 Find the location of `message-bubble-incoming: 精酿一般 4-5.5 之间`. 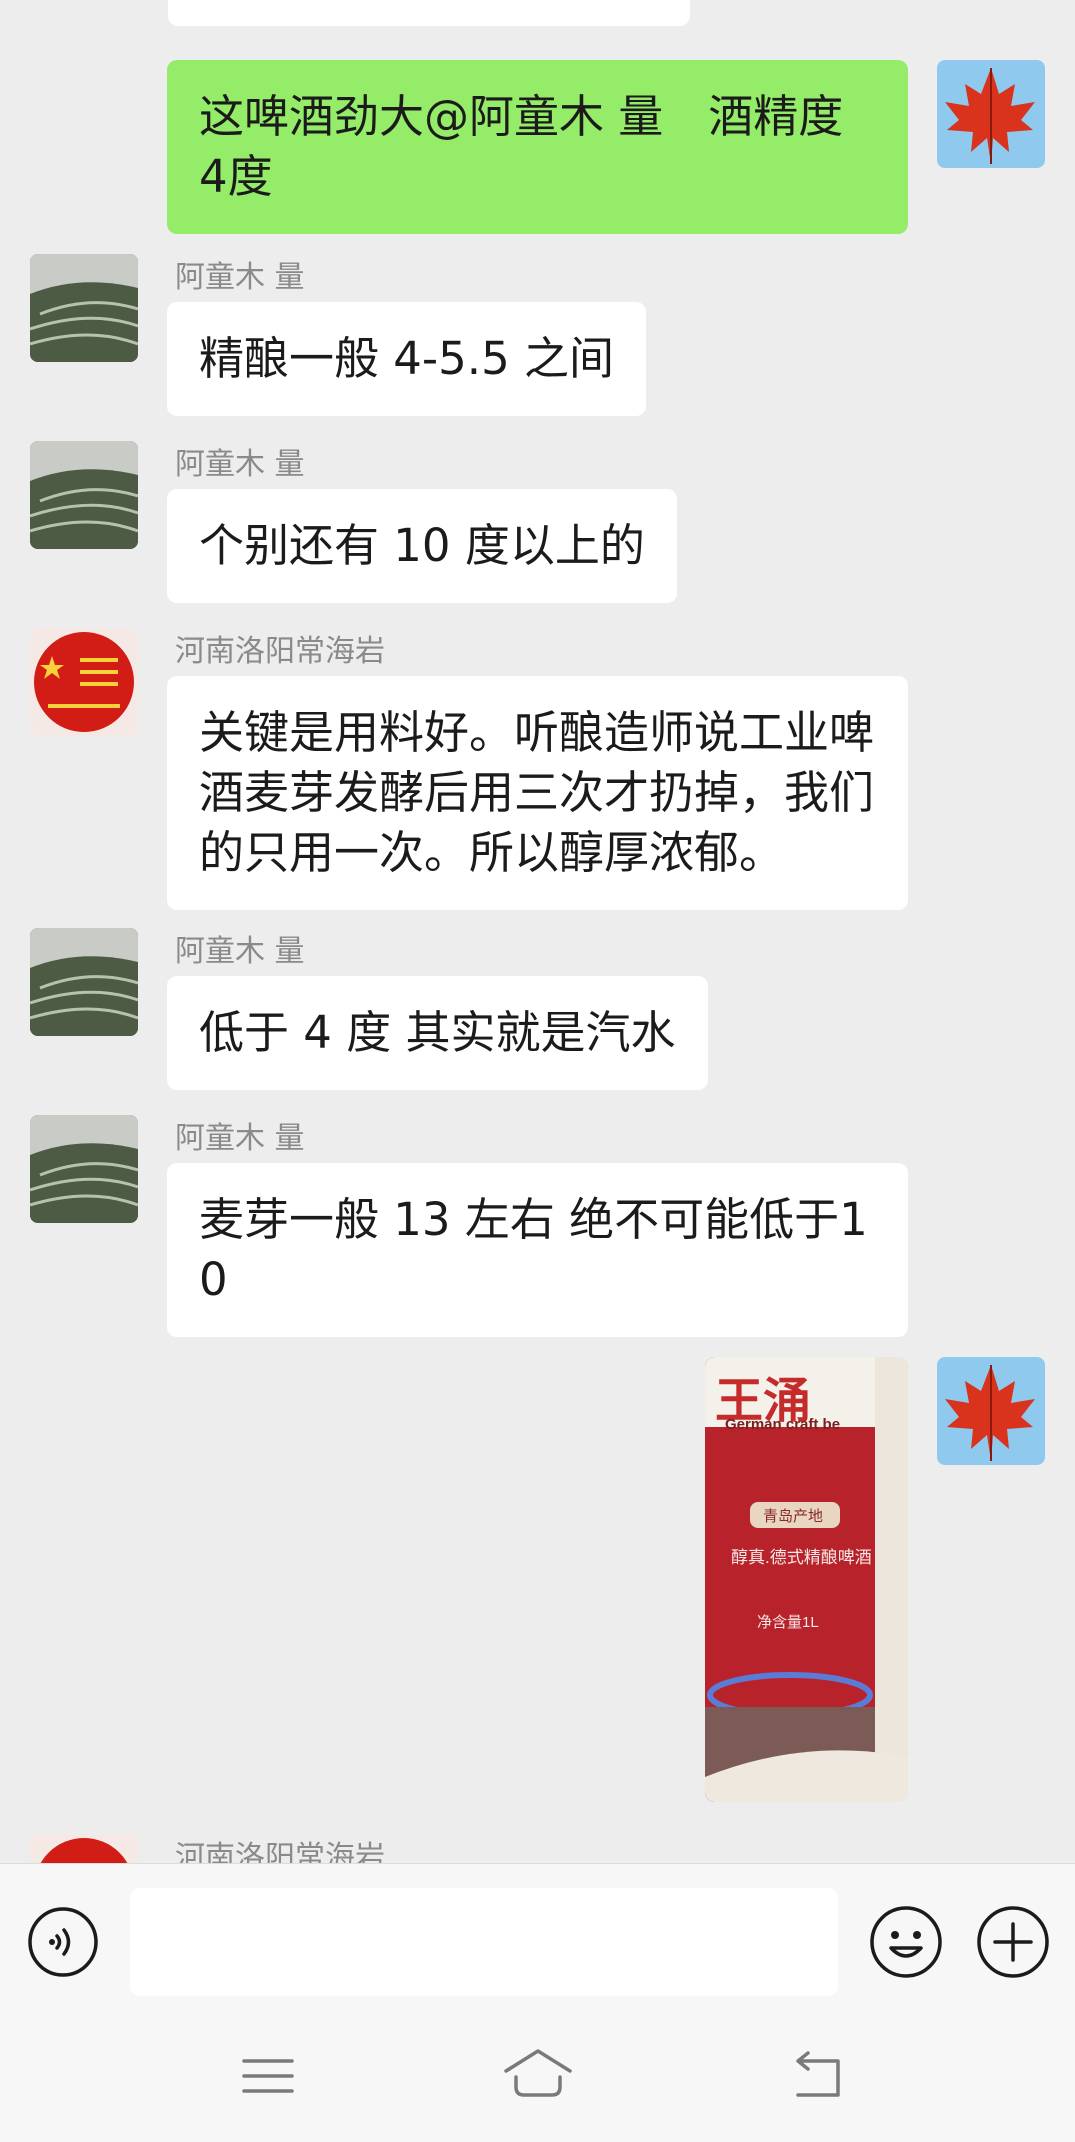

message-bubble-incoming: 精酿一般 4-5.5 之间 is located at coordinates (407, 359).